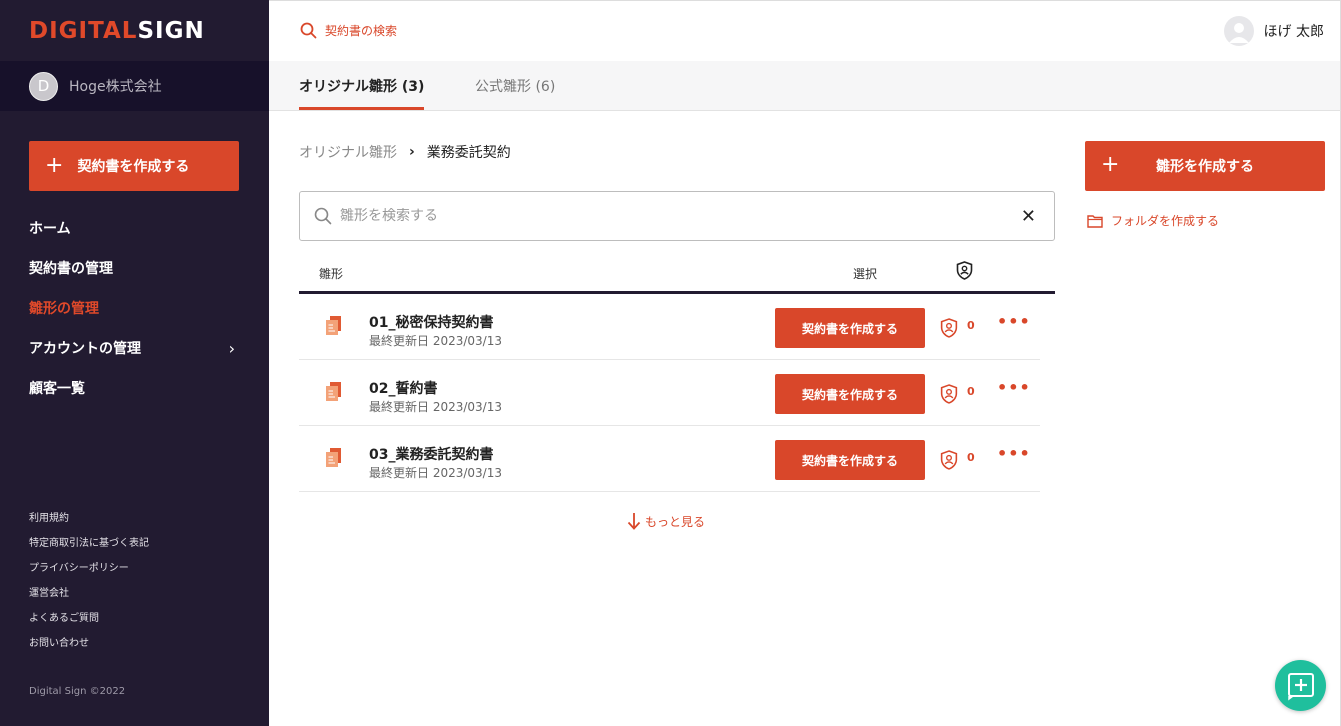  Describe the element at coordinates (468, 153) in the screenshot. I see `breadcrumb-current: 業務委託契約` at that location.